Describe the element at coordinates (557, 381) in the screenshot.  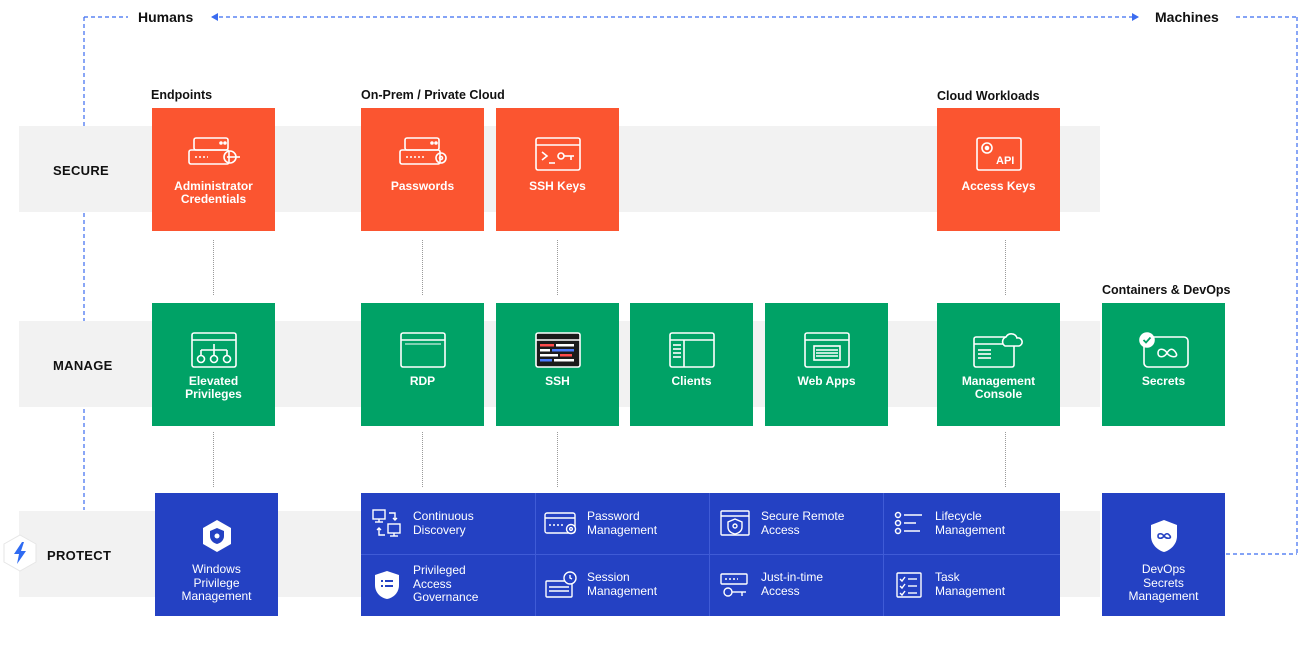
I see `tile-label: SSH` at that location.